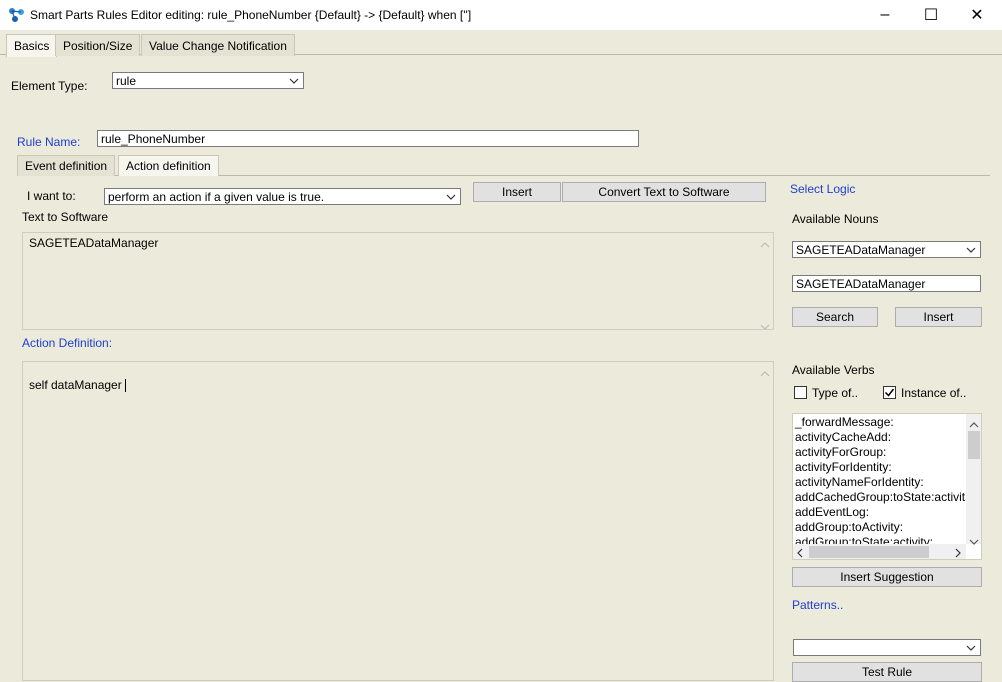 The width and height of the screenshot is (1002, 682). Describe the element at coordinates (800, 553) in the screenshot. I see `scroll-left-icon` at that location.